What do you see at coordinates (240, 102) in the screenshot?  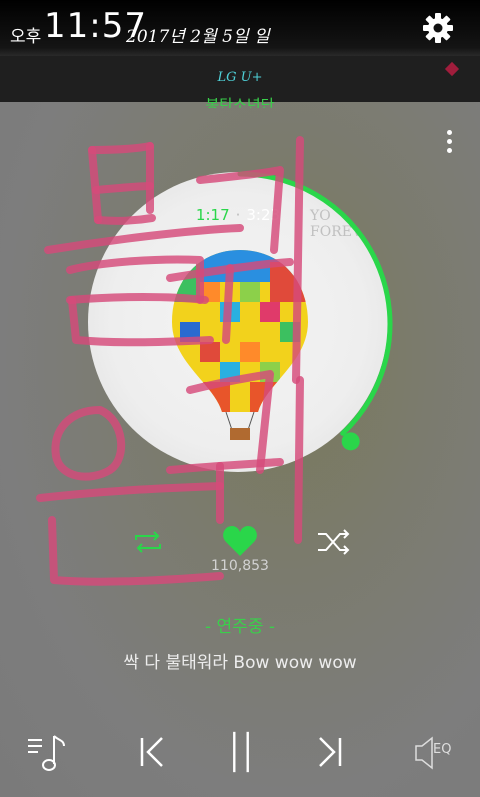 I see `song-title: 봉탄소년단` at bounding box center [240, 102].